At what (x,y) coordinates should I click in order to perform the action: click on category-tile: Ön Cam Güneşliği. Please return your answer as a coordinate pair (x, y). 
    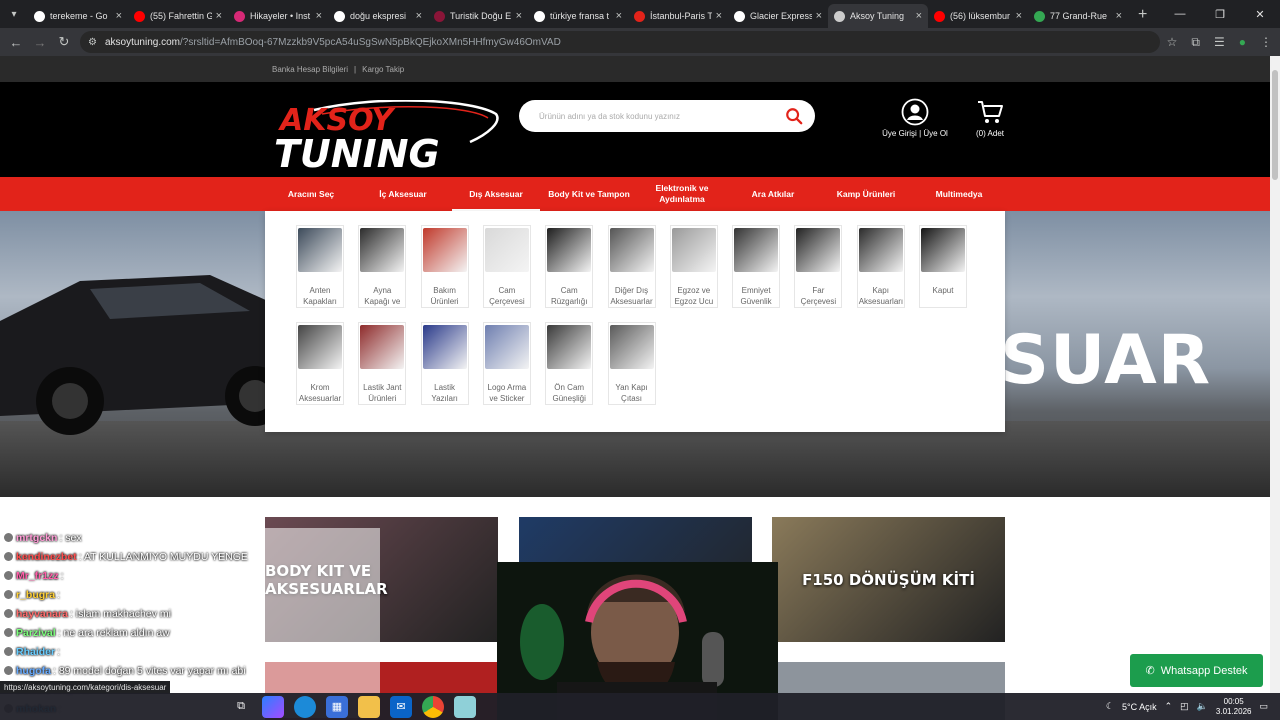
    Looking at the image, I should click on (569, 363).